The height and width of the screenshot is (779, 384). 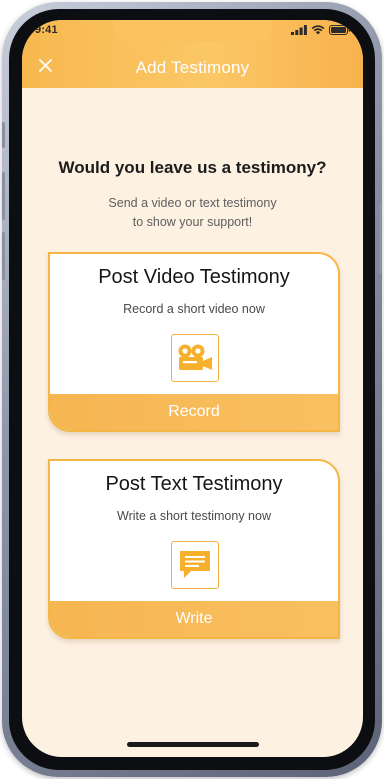 I want to click on subtitle-line-1: Send a video or text testimony, so click(x=192, y=203).